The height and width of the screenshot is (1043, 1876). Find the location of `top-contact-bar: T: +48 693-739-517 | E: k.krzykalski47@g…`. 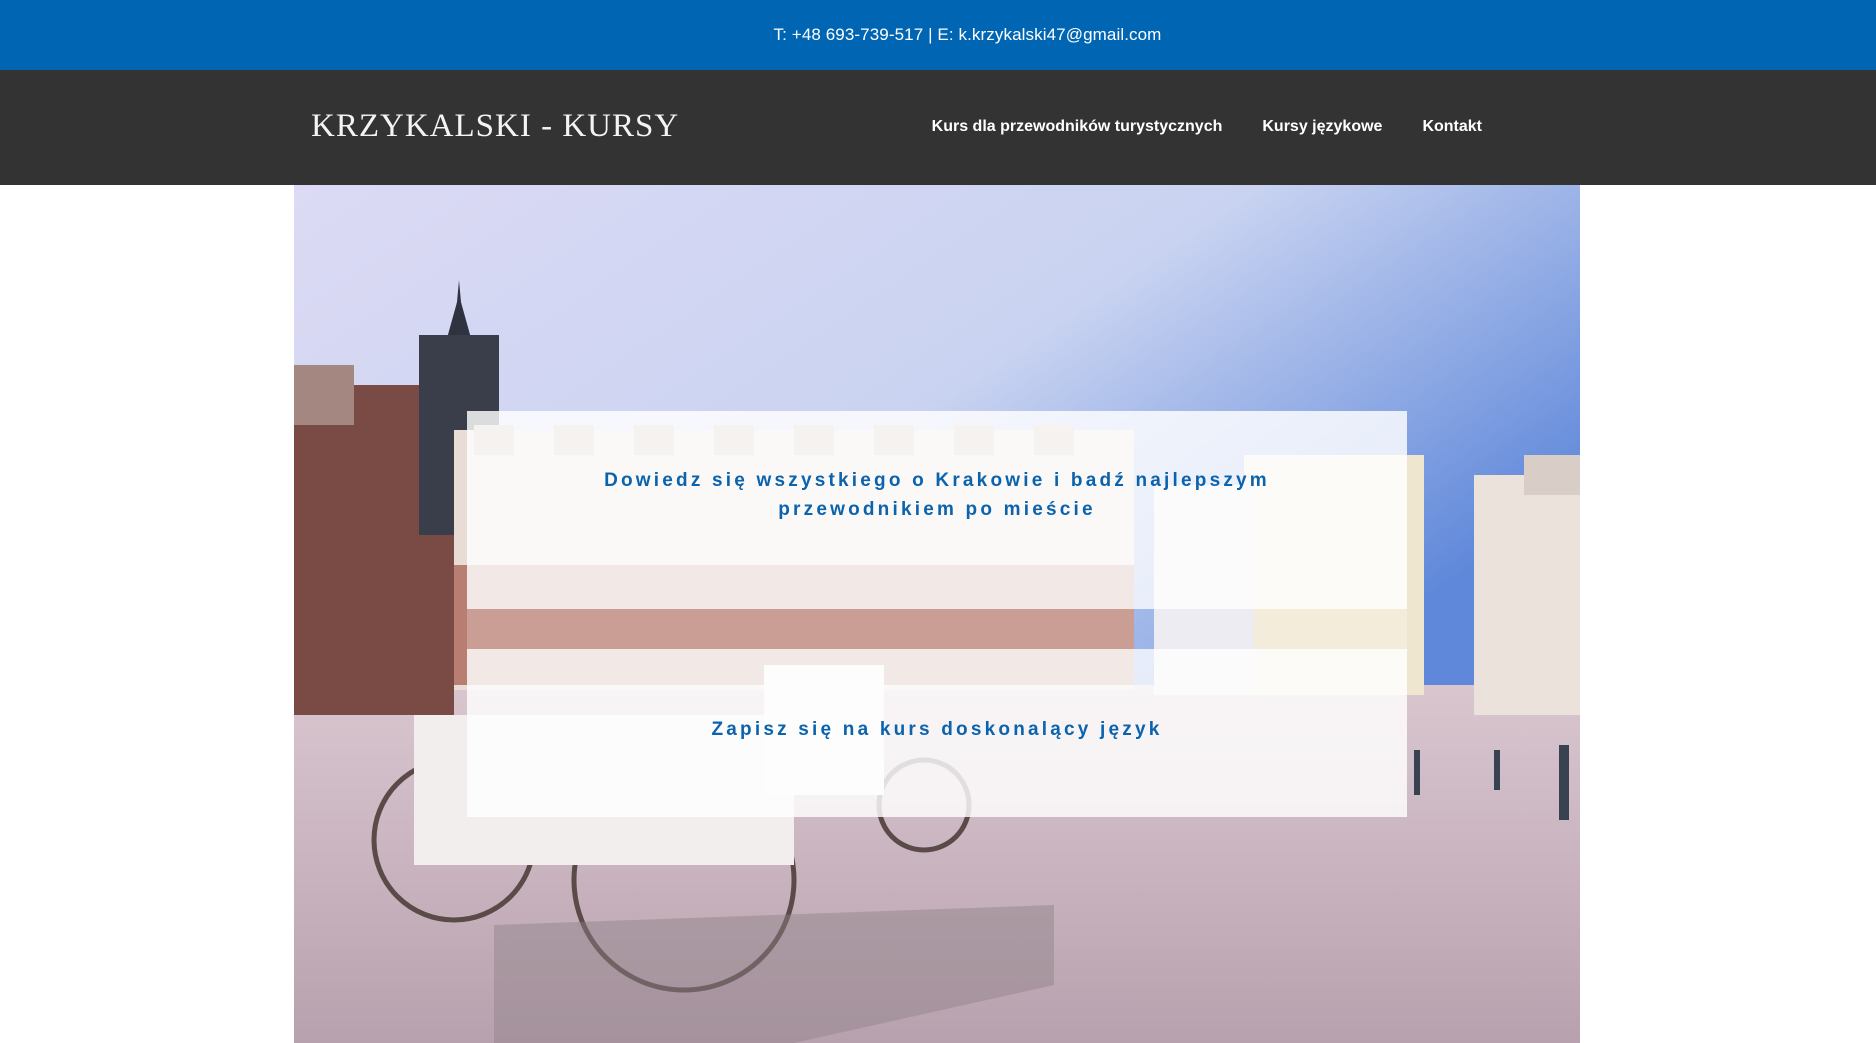

top-contact-bar: T: +48 693-739-517 | E: k.krzykalski47@g… is located at coordinates (938, 35).